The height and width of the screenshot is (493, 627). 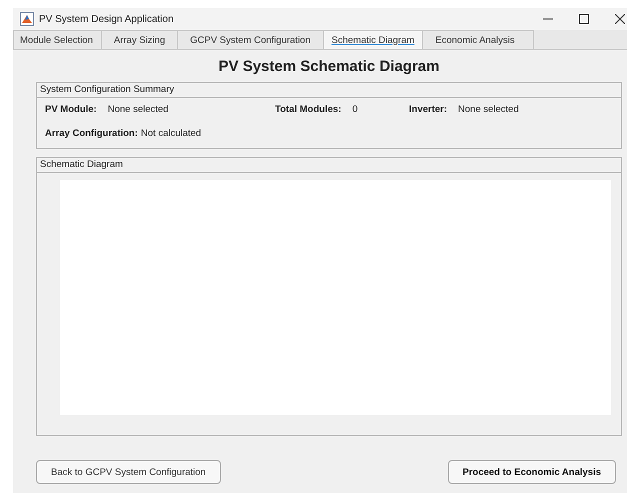 What do you see at coordinates (107, 89) in the screenshot?
I see `panel-title: System Configuration Summary` at bounding box center [107, 89].